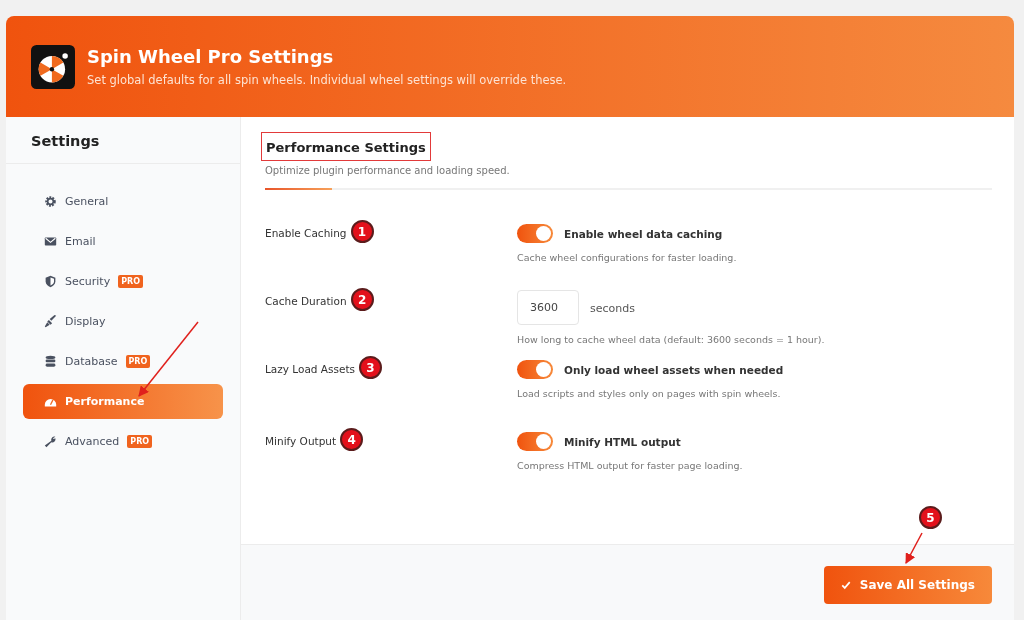 This screenshot has width=1024, height=620. What do you see at coordinates (930, 517) in the screenshot?
I see `annotation-marker: 5` at bounding box center [930, 517].